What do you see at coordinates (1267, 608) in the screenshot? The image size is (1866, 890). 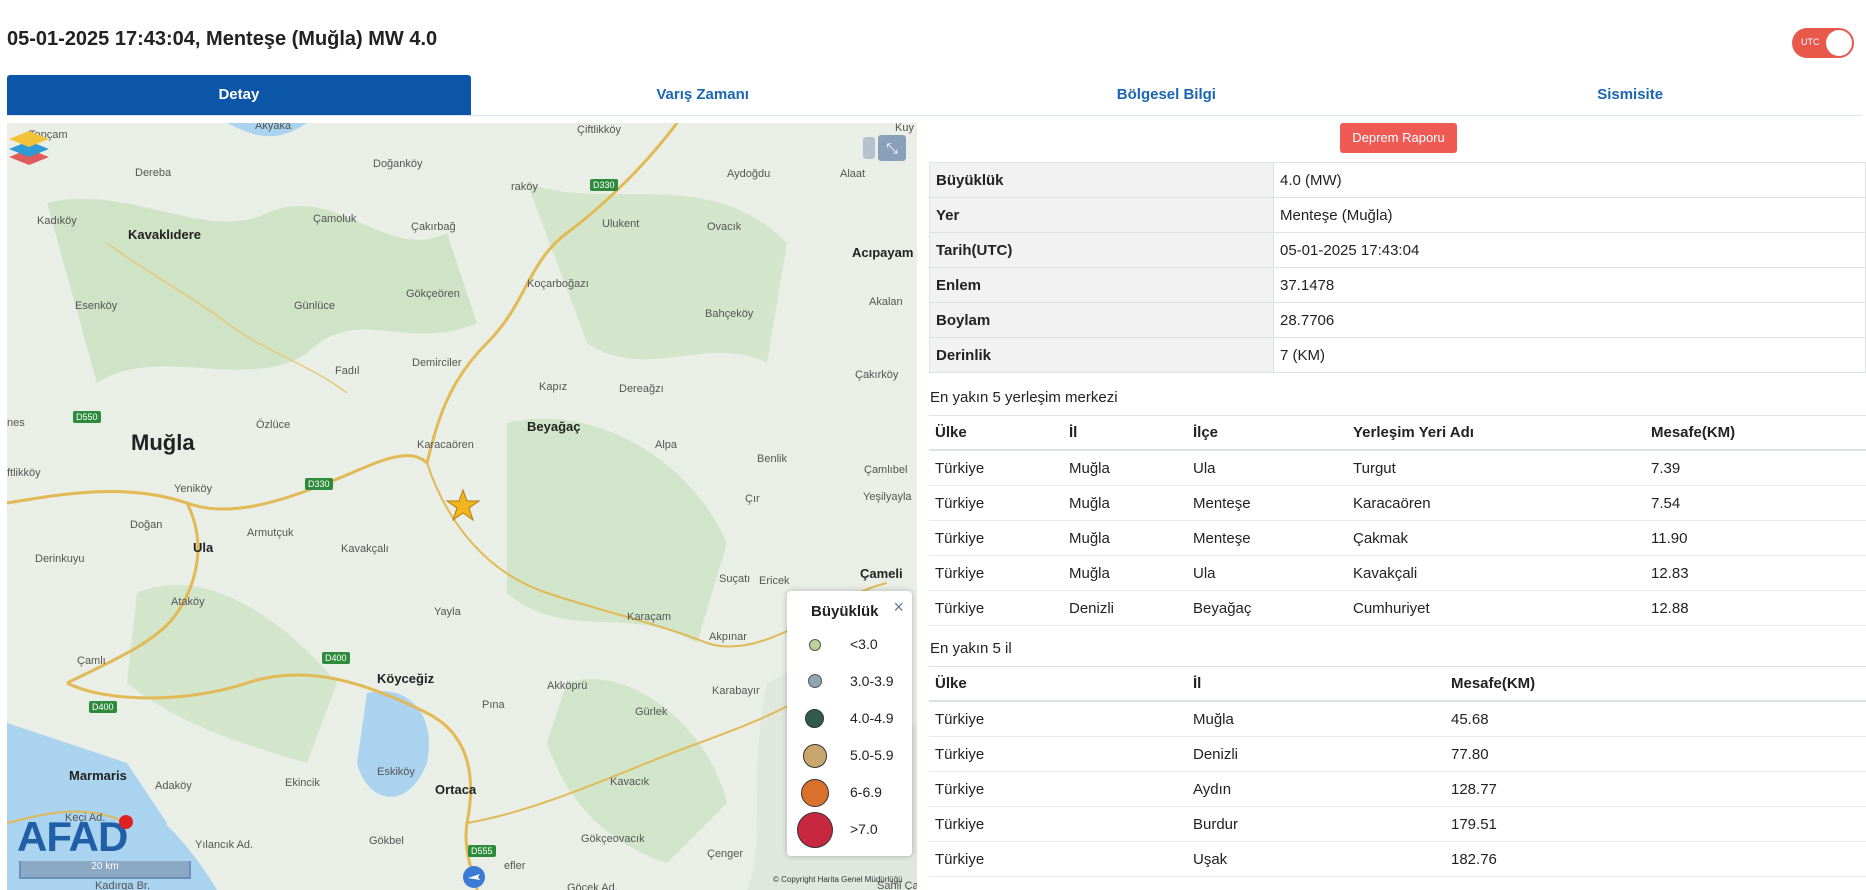 I see `table-cell: Beyağaç` at bounding box center [1267, 608].